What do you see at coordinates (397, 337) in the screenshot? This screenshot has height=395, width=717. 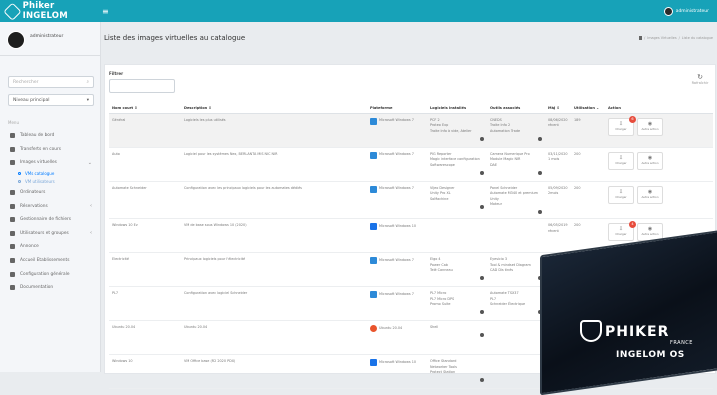 I see `cell-platform: Ubuntu 20.04` at bounding box center [397, 337].